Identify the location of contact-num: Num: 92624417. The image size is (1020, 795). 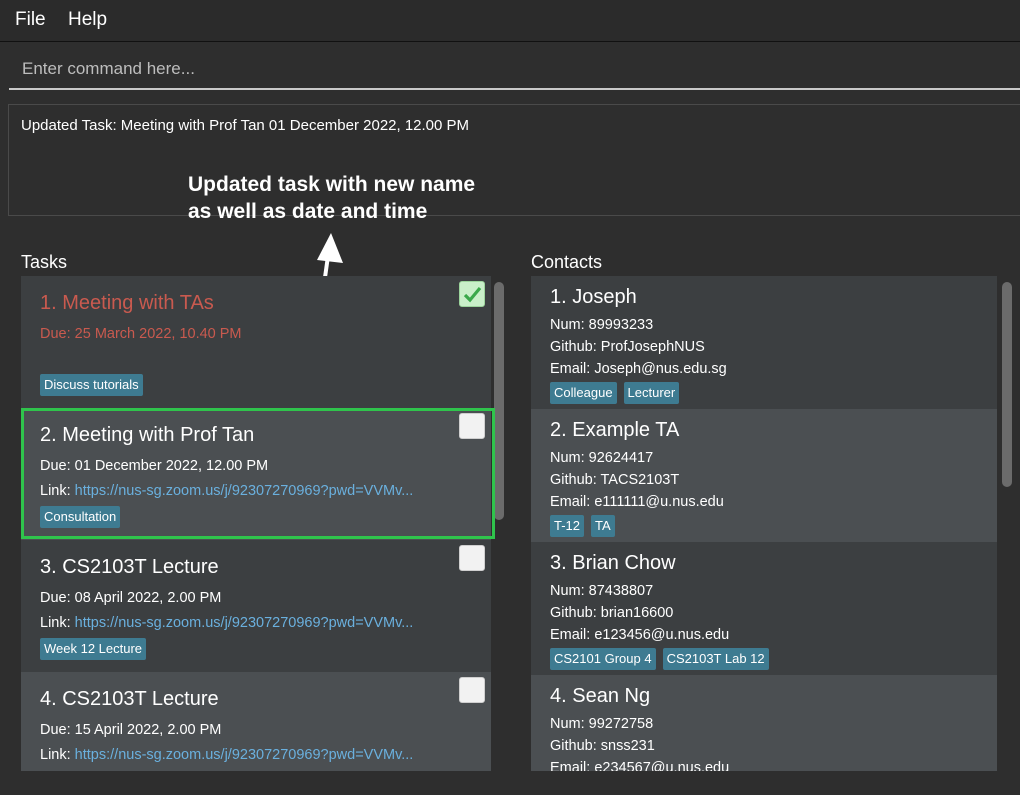
(602, 458).